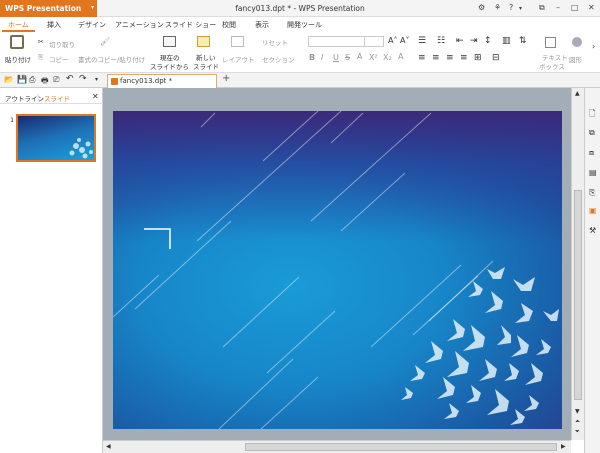  What do you see at coordinates (45, 82) in the screenshot?
I see `print-icon: 🖶` at bounding box center [45, 82].